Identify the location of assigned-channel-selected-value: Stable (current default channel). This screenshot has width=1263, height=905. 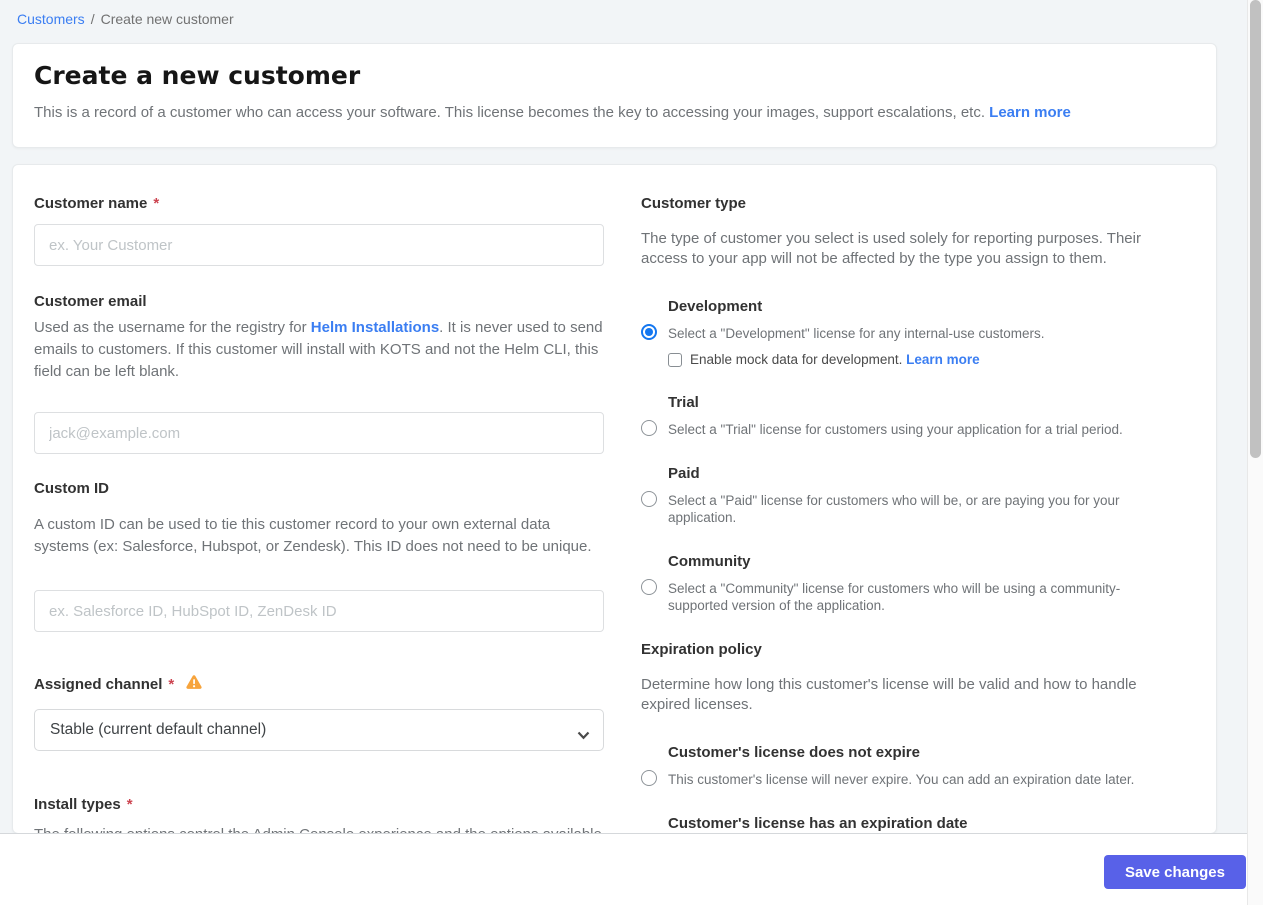
(158, 729).